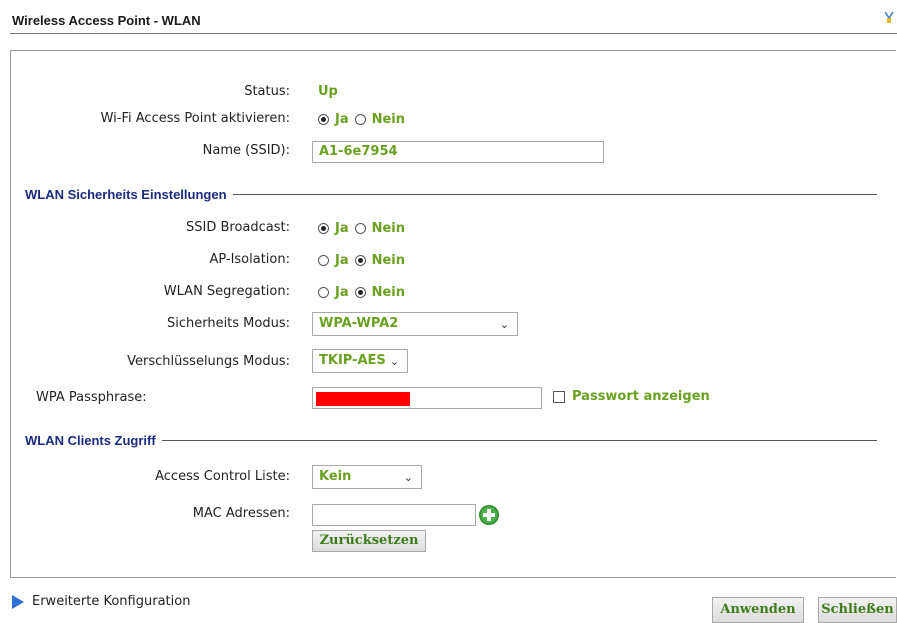 This screenshot has width=897, height=623. What do you see at coordinates (359, 323) in the screenshot?
I see `security-mode-value: WPA-WPA2` at bounding box center [359, 323].